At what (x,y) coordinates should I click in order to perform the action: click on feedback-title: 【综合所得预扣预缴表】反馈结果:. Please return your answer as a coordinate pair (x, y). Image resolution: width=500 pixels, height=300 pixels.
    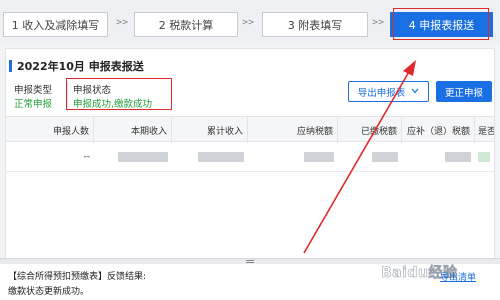
    Looking at the image, I should click on (77, 277).